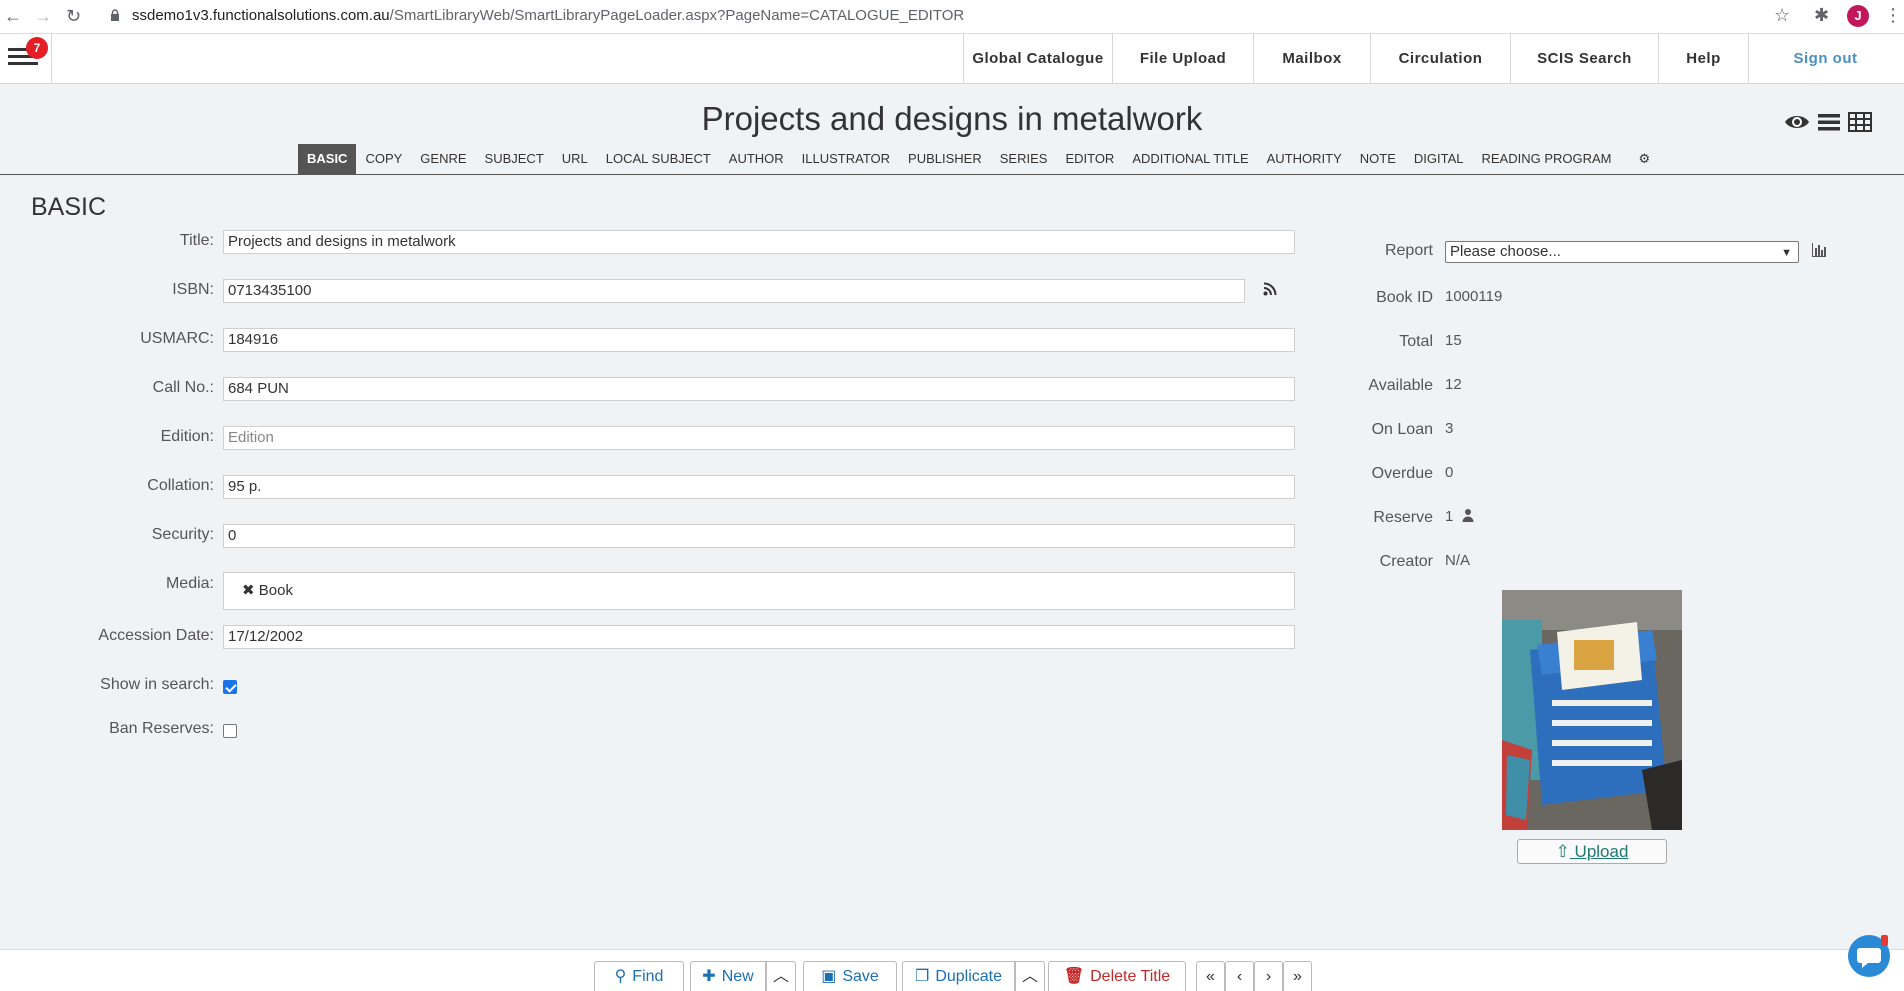 The height and width of the screenshot is (991, 1904). I want to click on save-button: ▣ Save, so click(850, 976).